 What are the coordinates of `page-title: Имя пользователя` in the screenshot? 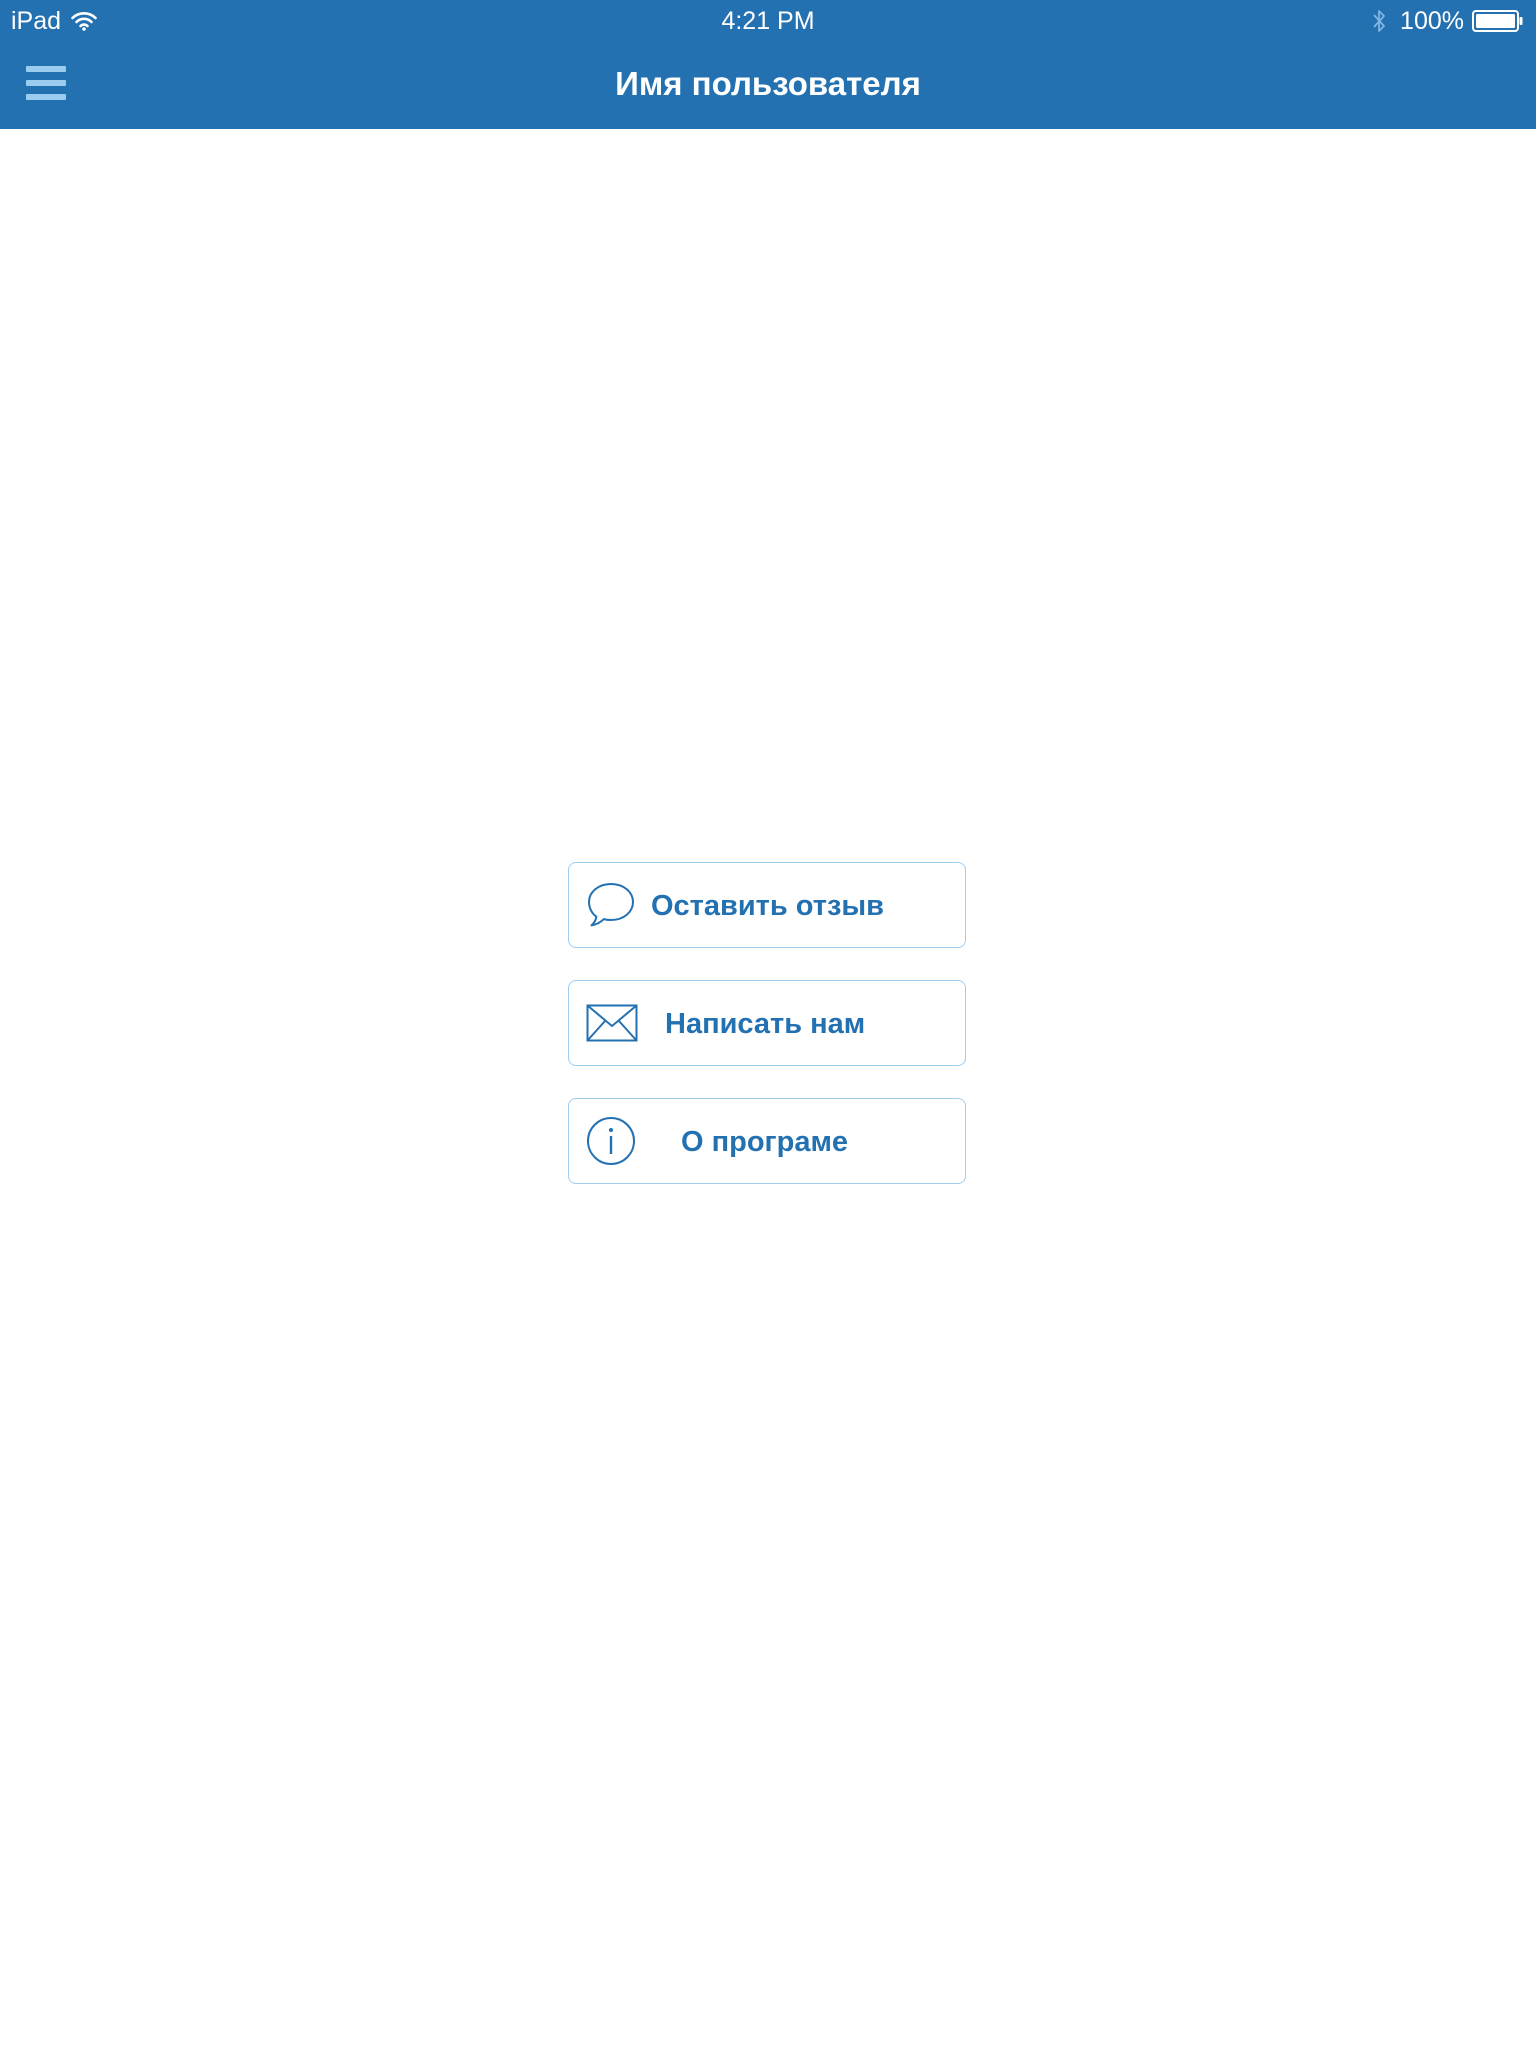 It's located at (768, 83).